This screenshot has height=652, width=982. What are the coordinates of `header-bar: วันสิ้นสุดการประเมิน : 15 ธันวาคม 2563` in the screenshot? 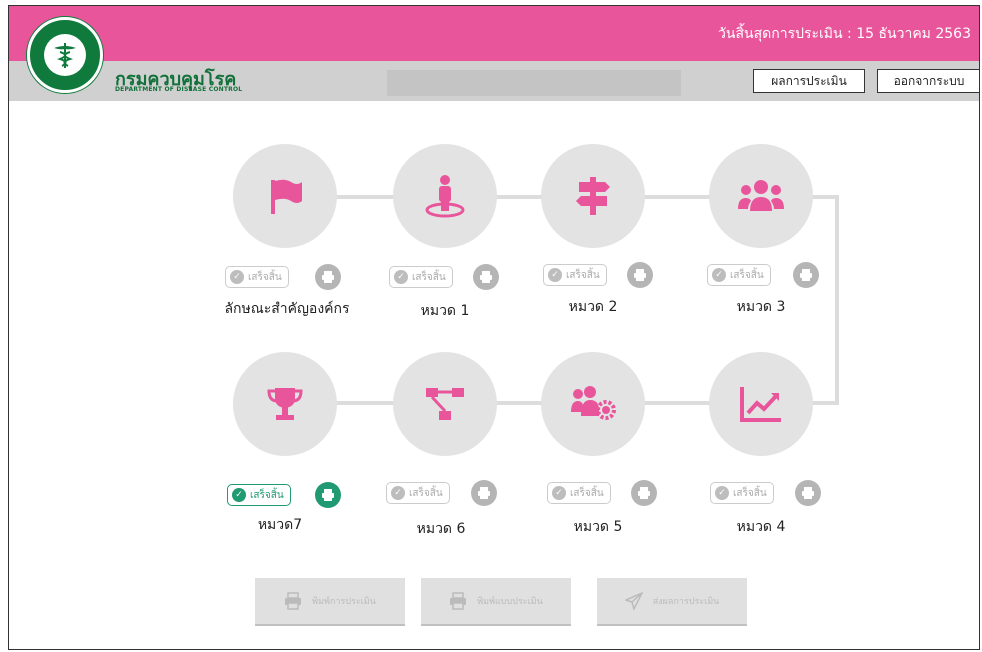 It's located at (494, 33).